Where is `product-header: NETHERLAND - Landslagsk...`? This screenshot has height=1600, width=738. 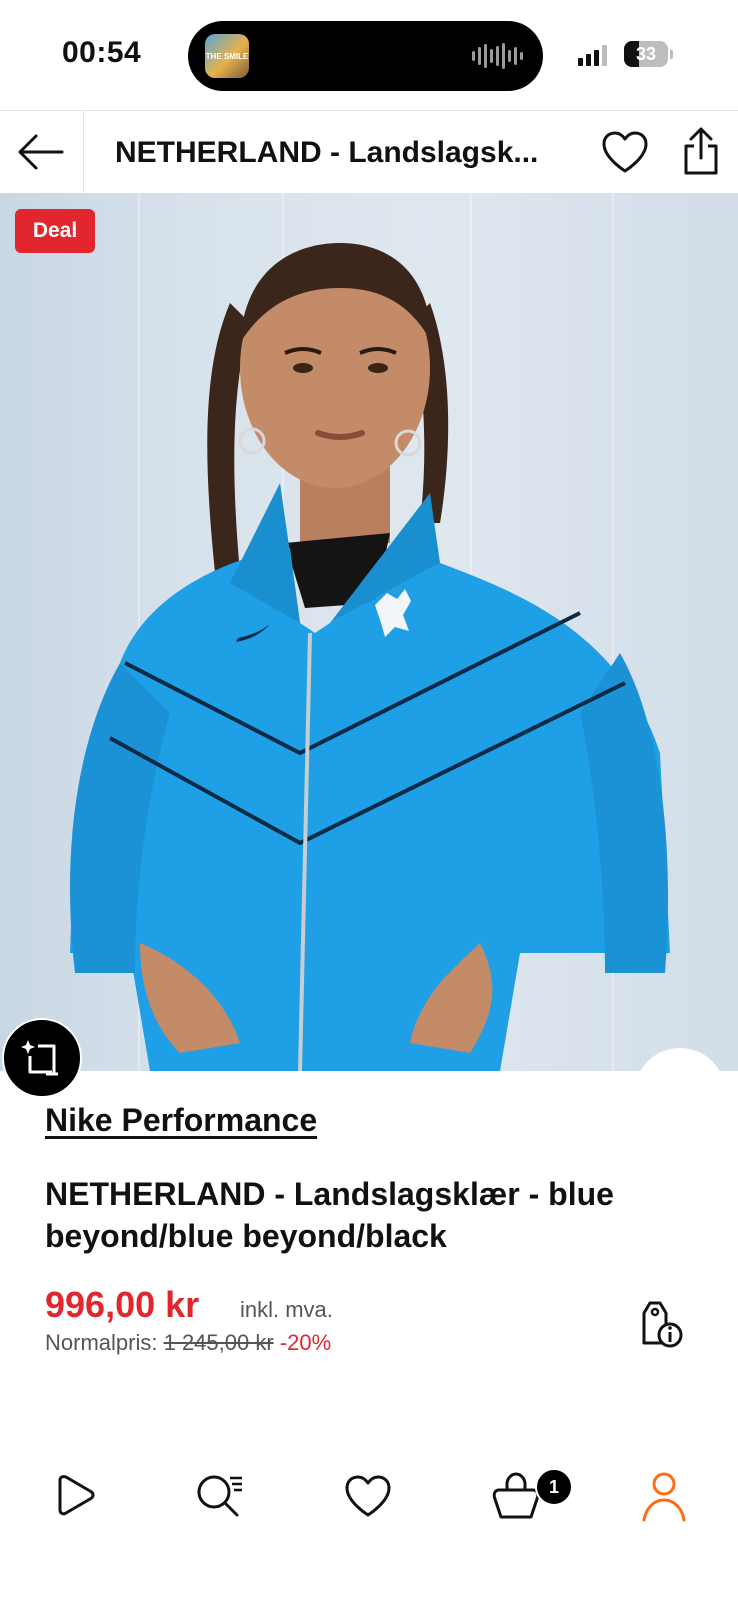 product-header: NETHERLAND - Landslagsk... is located at coordinates (369, 152).